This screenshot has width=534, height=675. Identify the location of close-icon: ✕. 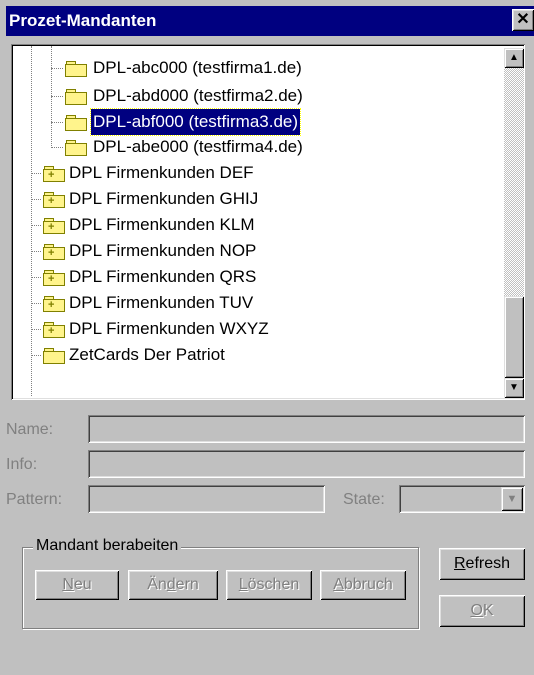
(523, 19).